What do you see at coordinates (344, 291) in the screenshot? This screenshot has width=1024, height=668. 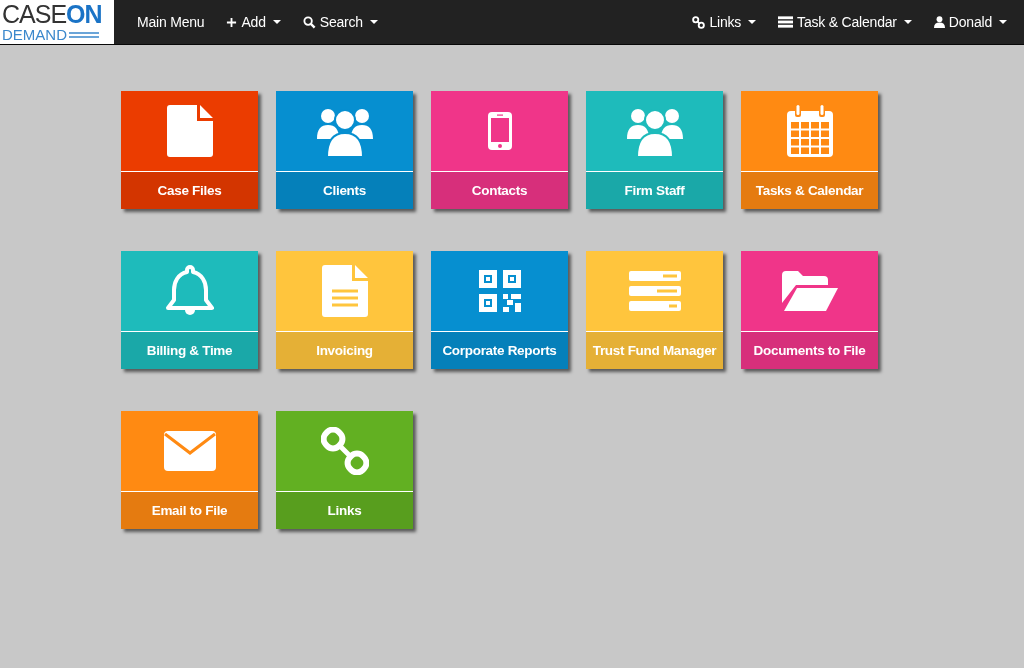 I see `document-icon` at bounding box center [344, 291].